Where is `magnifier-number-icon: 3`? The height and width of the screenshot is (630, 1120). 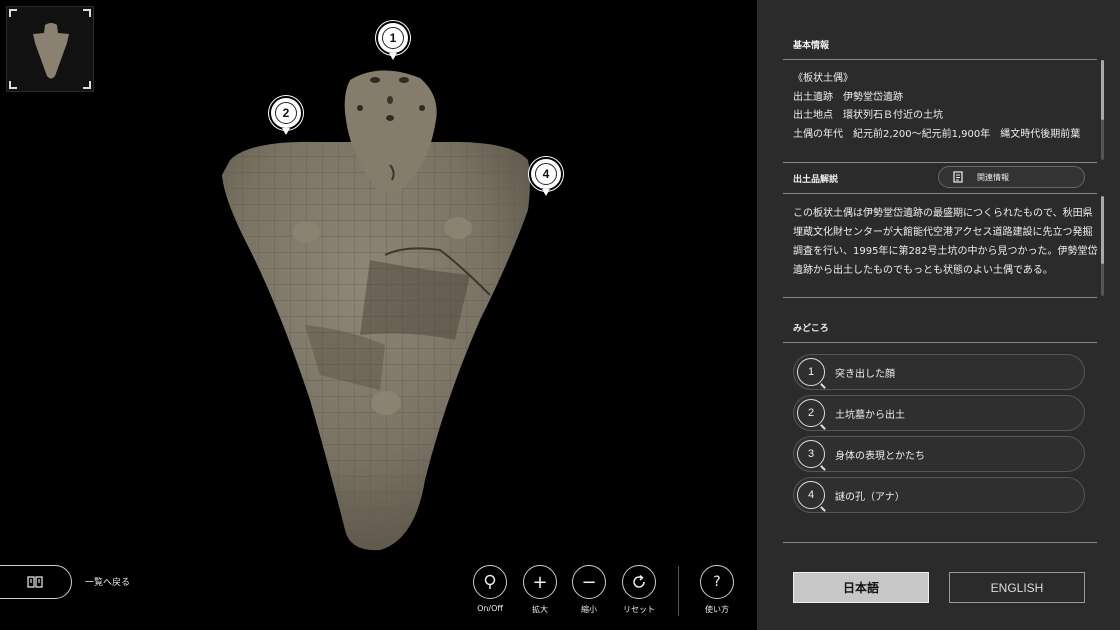
magnifier-number-icon: 3 is located at coordinates (811, 454).